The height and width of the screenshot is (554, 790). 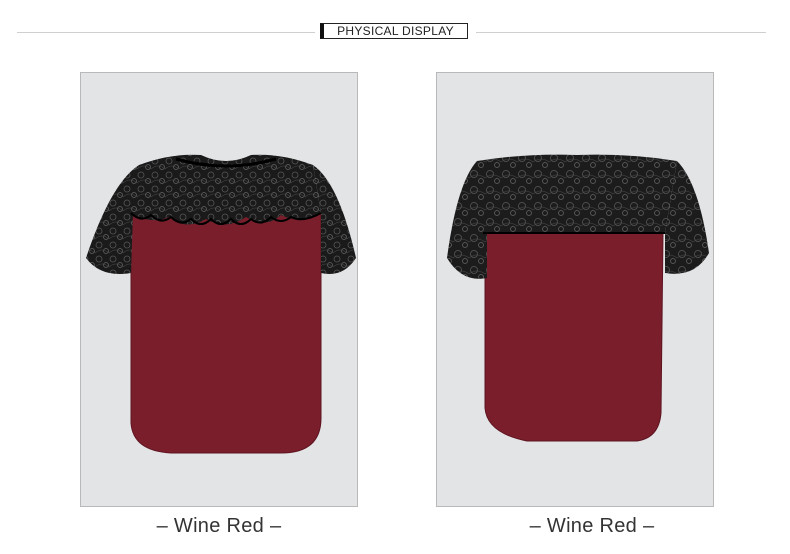 I want to click on section-header: PHYSICAL DISPLAY, so click(x=394, y=31).